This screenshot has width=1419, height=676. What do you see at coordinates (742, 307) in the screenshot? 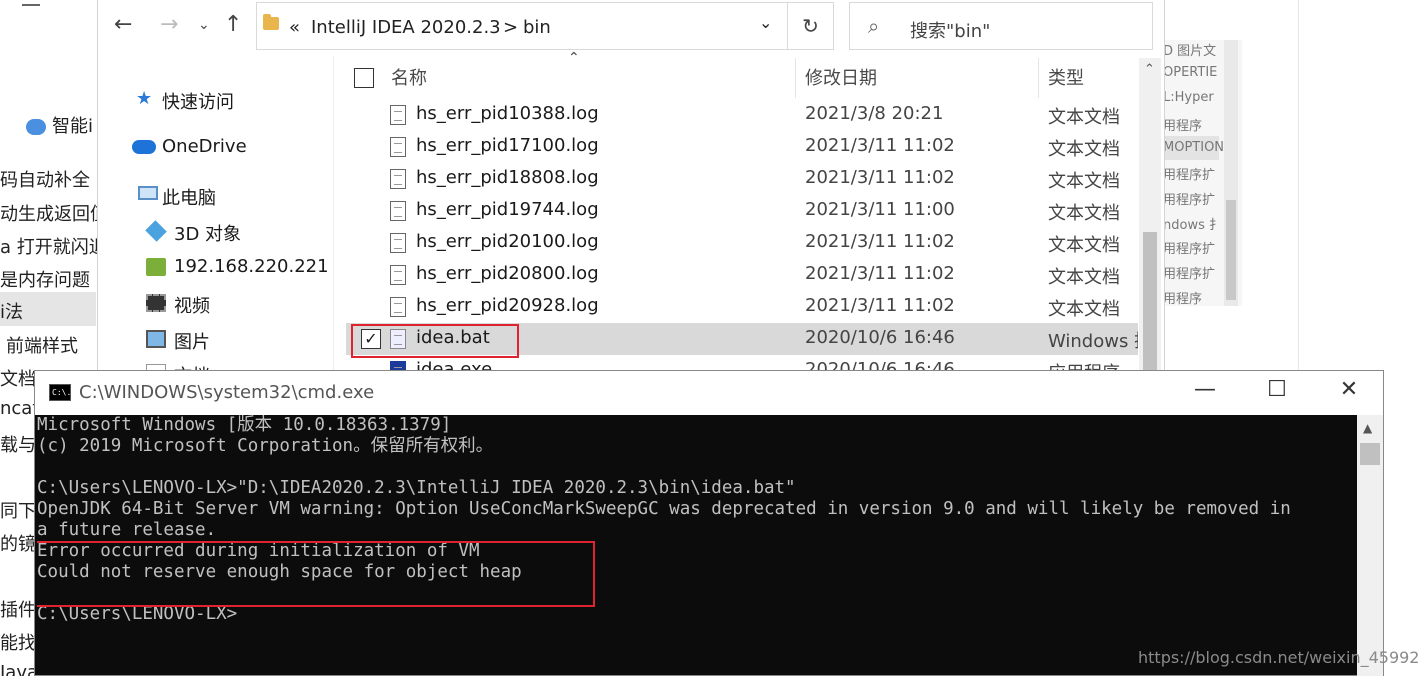
I see `file-row: hs_err_pid20928.log 2021/3/11 11:02 文本文档` at bounding box center [742, 307].